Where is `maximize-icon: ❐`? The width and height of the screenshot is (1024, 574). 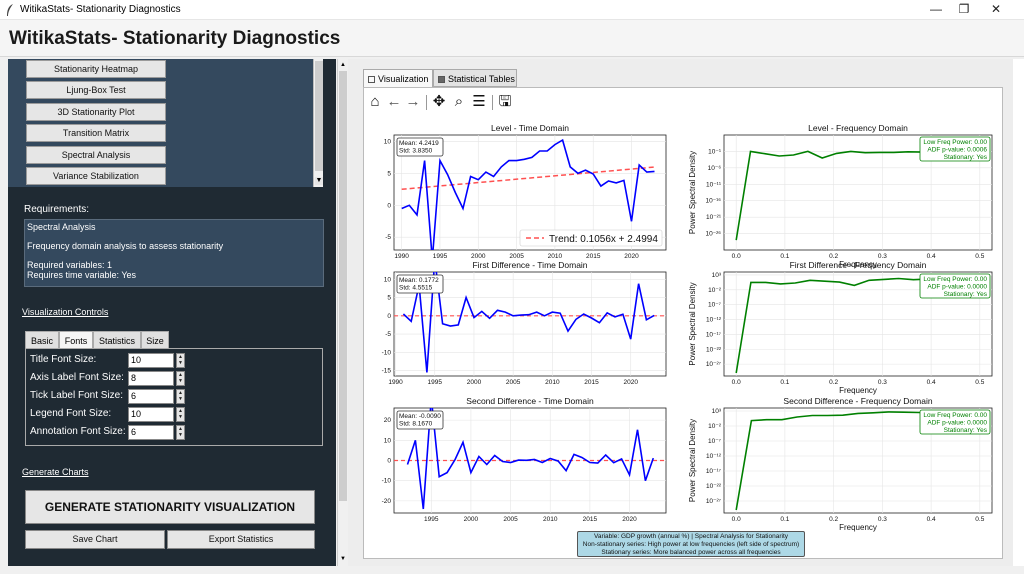 maximize-icon: ❐ is located at coordinates (964, 10).